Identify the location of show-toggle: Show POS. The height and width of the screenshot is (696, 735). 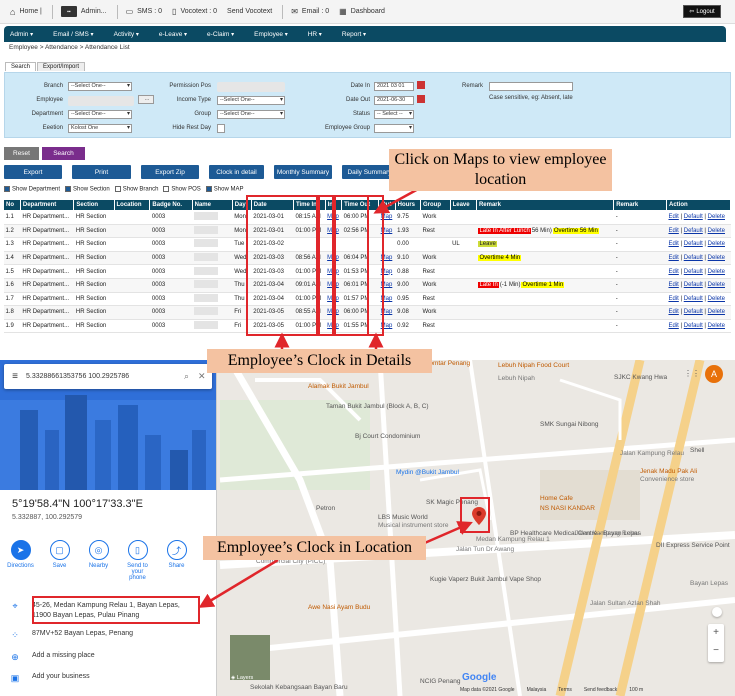
(182, 189).